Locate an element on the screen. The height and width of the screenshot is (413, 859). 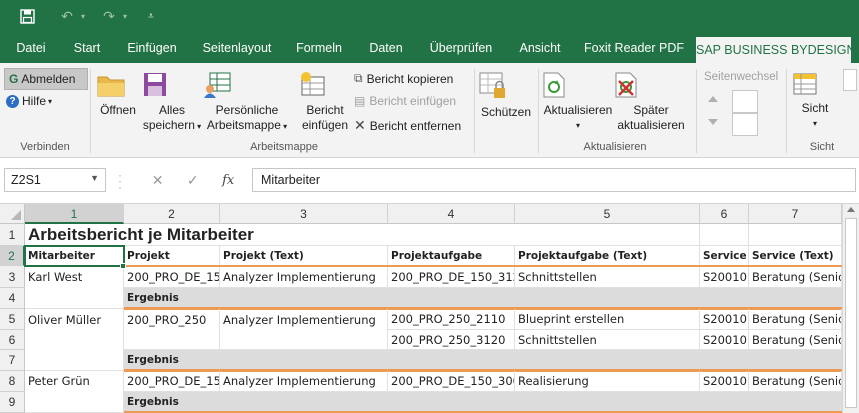
table-cell: Blueprint erstellen is located at coordinates (607, 319).